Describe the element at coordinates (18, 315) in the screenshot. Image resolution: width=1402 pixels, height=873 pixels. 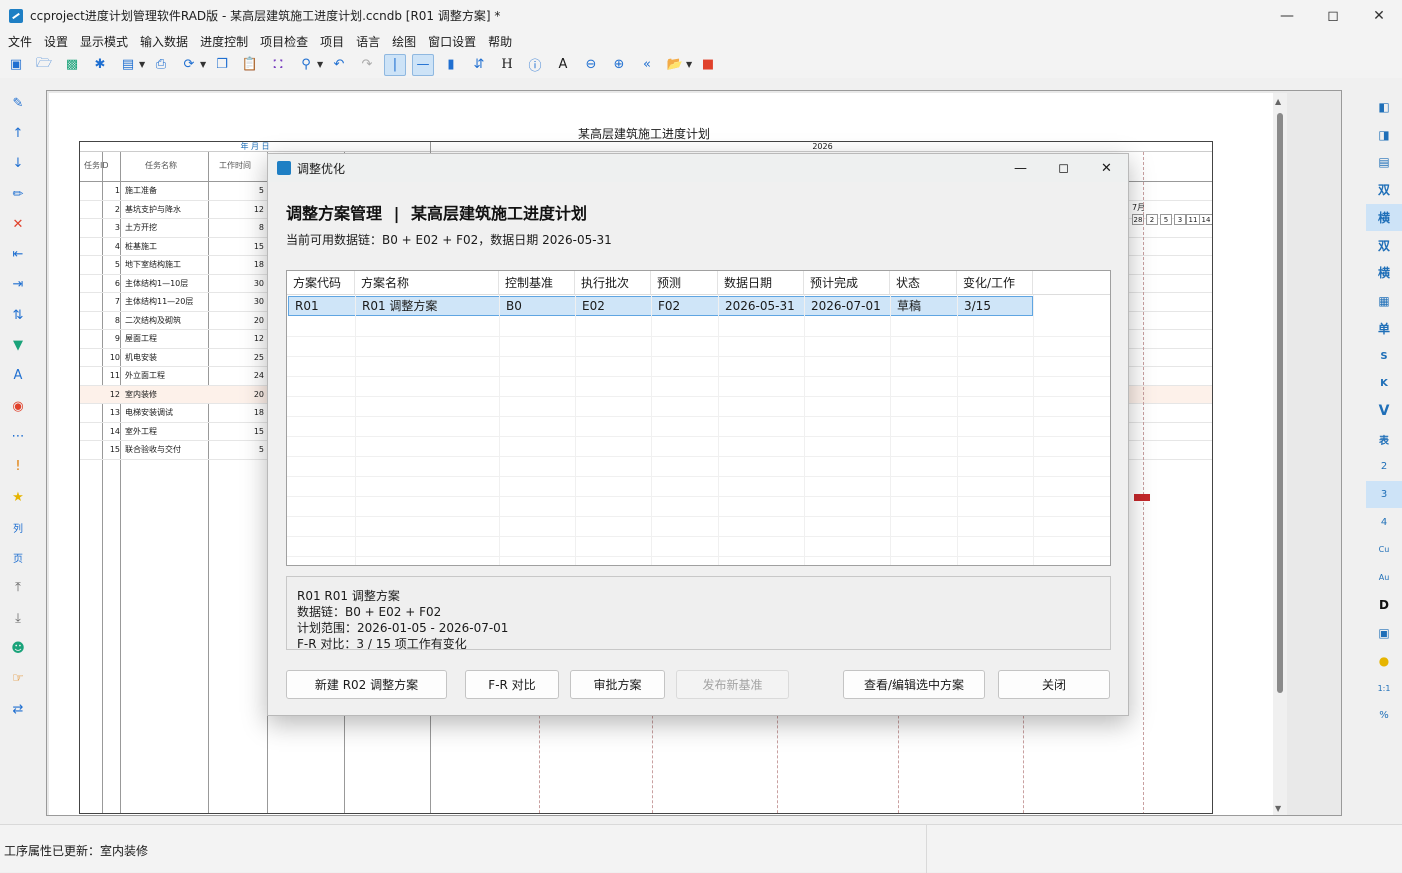
I see `swap-vertical-icon: ⇅` at that location.